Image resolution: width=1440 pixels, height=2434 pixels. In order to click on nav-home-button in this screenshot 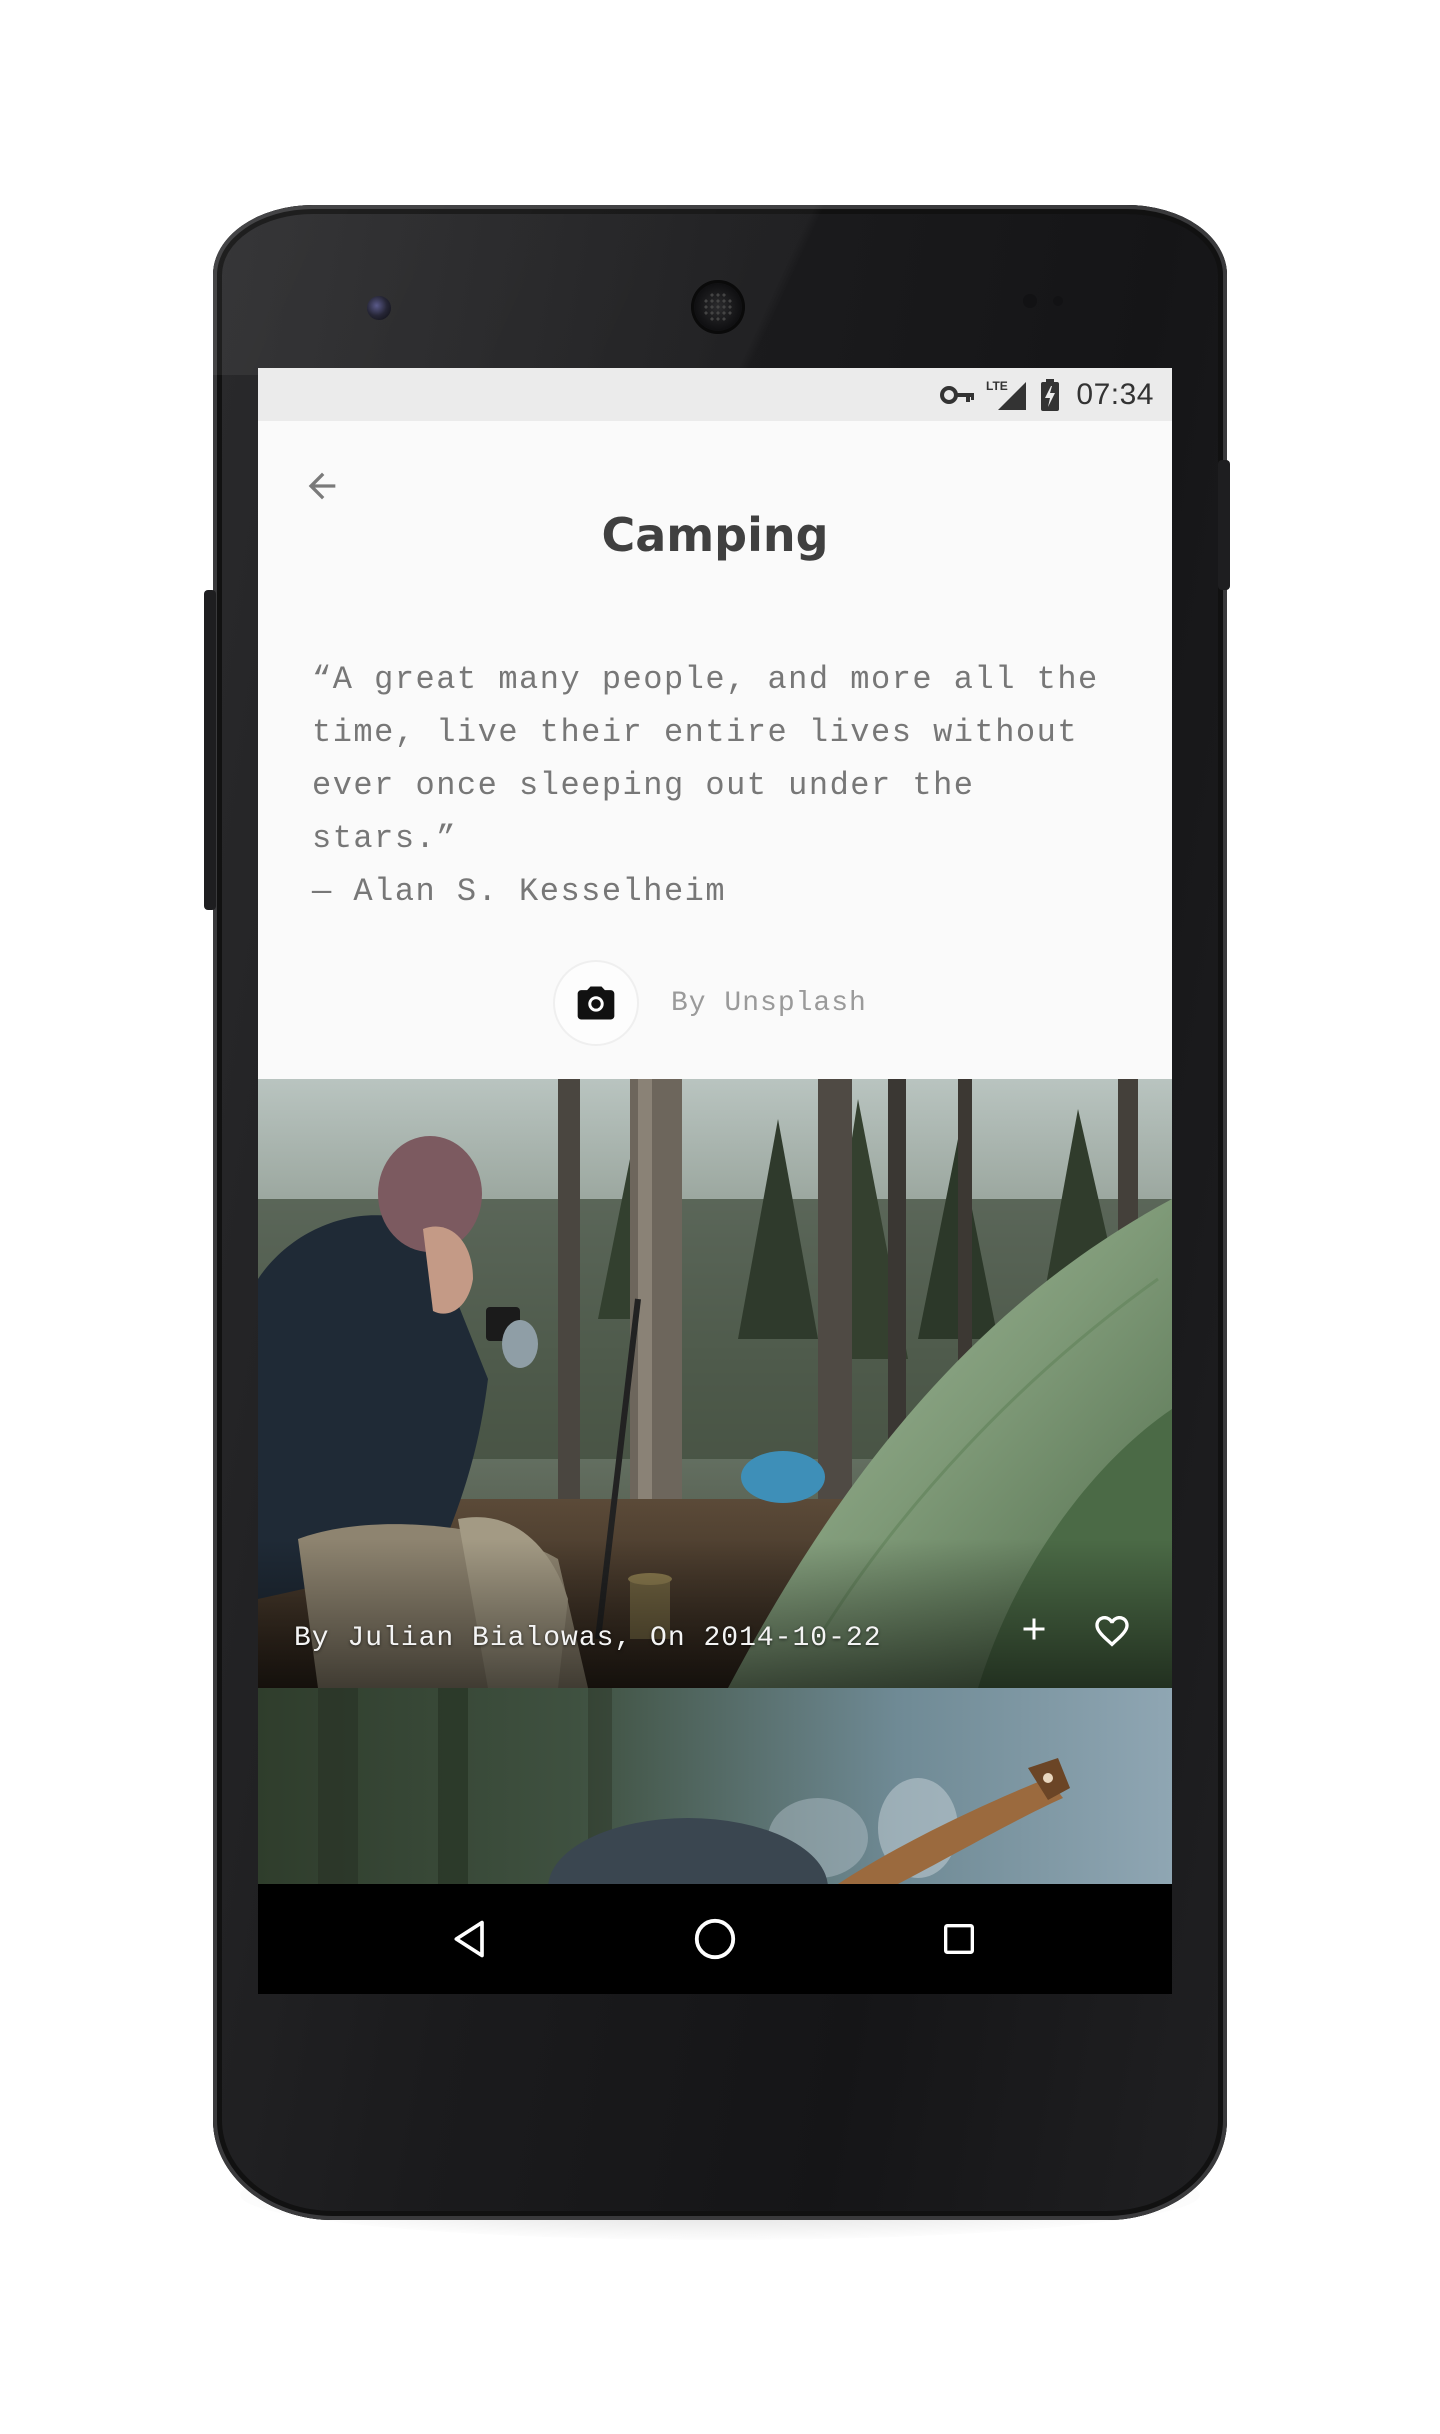, I will do `click(715, 1939)`.